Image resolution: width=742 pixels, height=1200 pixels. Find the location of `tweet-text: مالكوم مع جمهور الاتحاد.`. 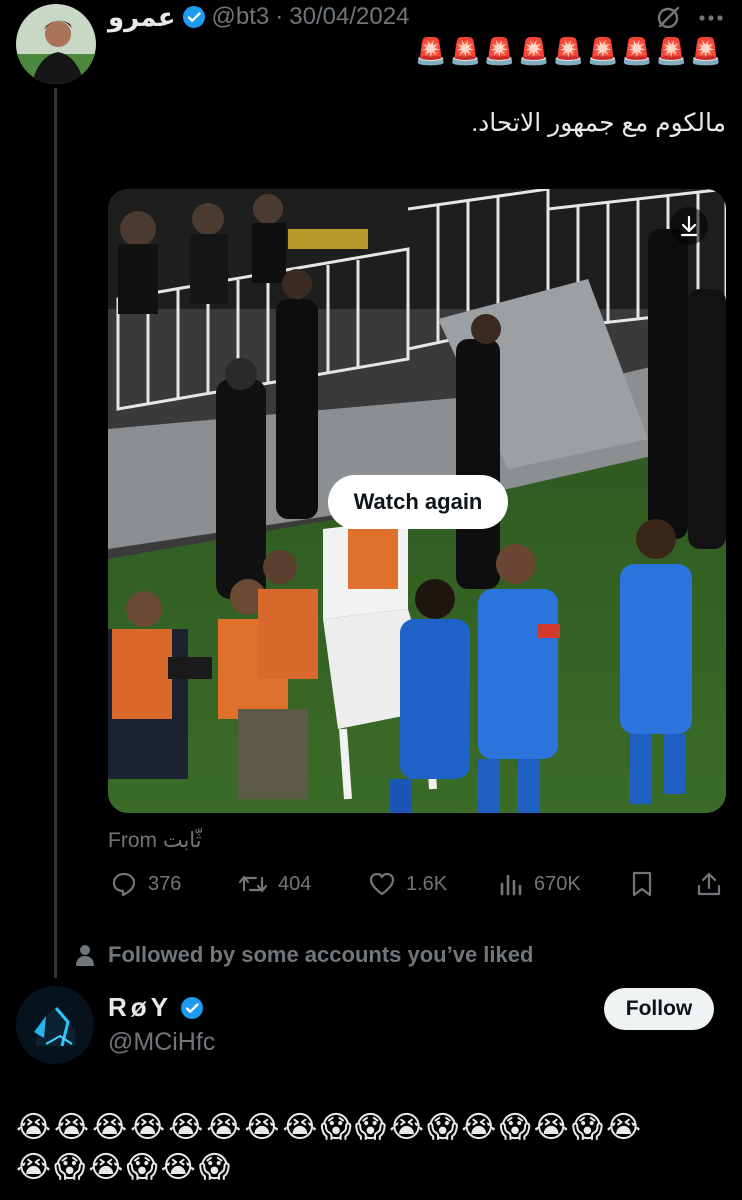

tweet-text: مالكوم مع جمهور الاتحاد. is located at coordinates (598, 123).